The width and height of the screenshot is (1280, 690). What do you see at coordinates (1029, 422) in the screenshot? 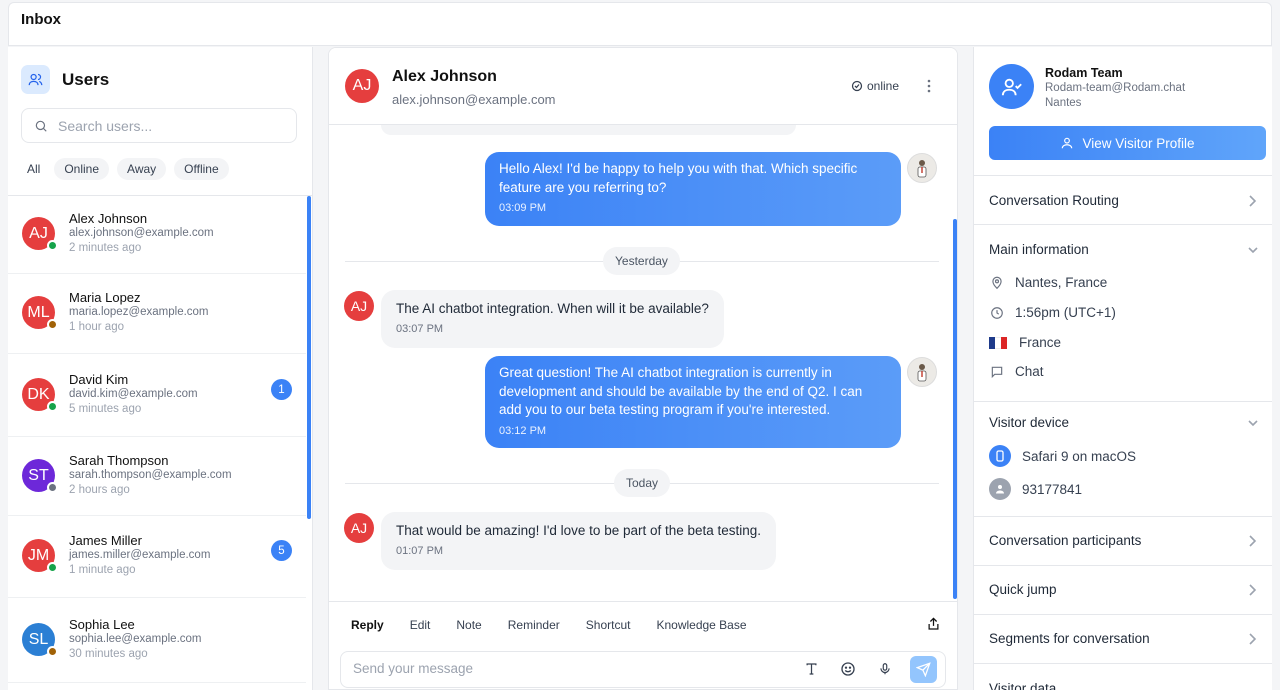
I see `section-title: Visitor device` at bounding box center [1029, 422].